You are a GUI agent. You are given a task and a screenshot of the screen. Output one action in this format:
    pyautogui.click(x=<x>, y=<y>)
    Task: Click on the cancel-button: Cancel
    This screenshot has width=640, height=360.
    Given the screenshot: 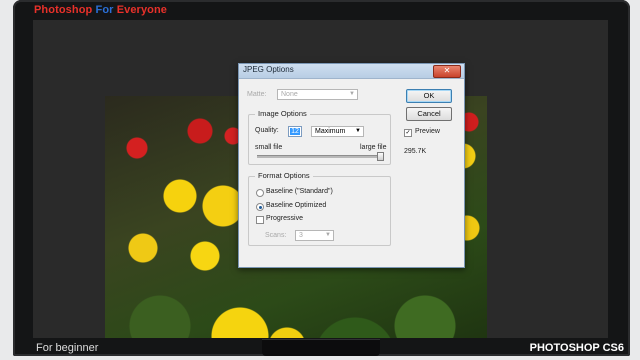 What is the action you would take?
    pyautogui.click(x=429, y=114)
    